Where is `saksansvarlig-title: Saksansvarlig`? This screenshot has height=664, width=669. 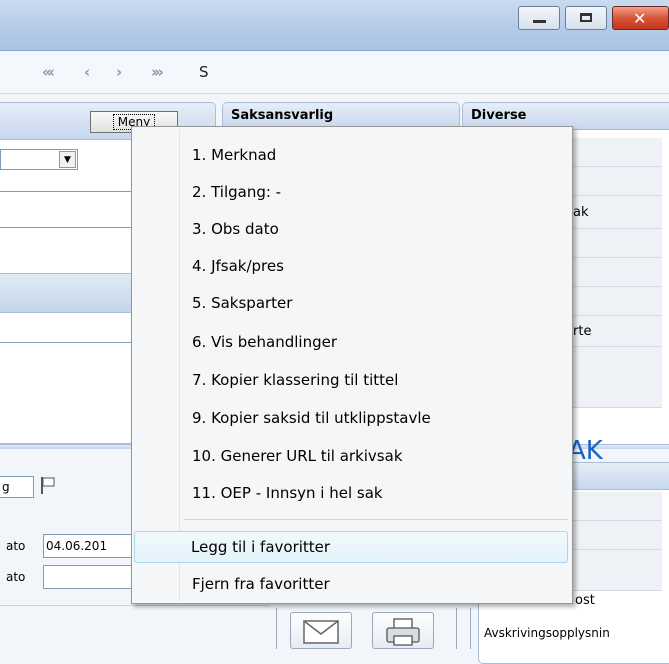 saksansvarlig-title: Saksansvarlig is located at coordinates (282, 115).